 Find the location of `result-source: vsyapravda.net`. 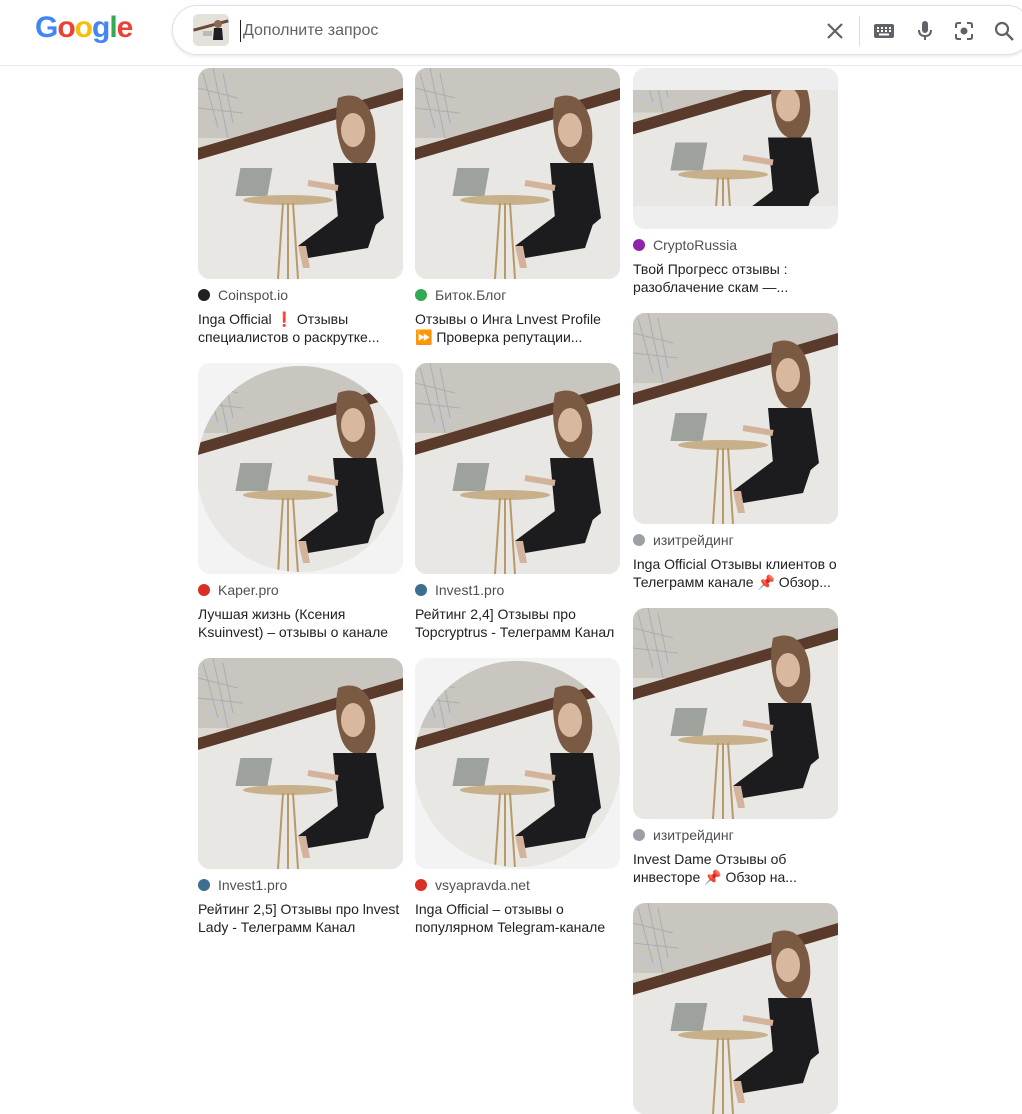

result-source: vsyapravda.net is located at coordinates (517, 885).